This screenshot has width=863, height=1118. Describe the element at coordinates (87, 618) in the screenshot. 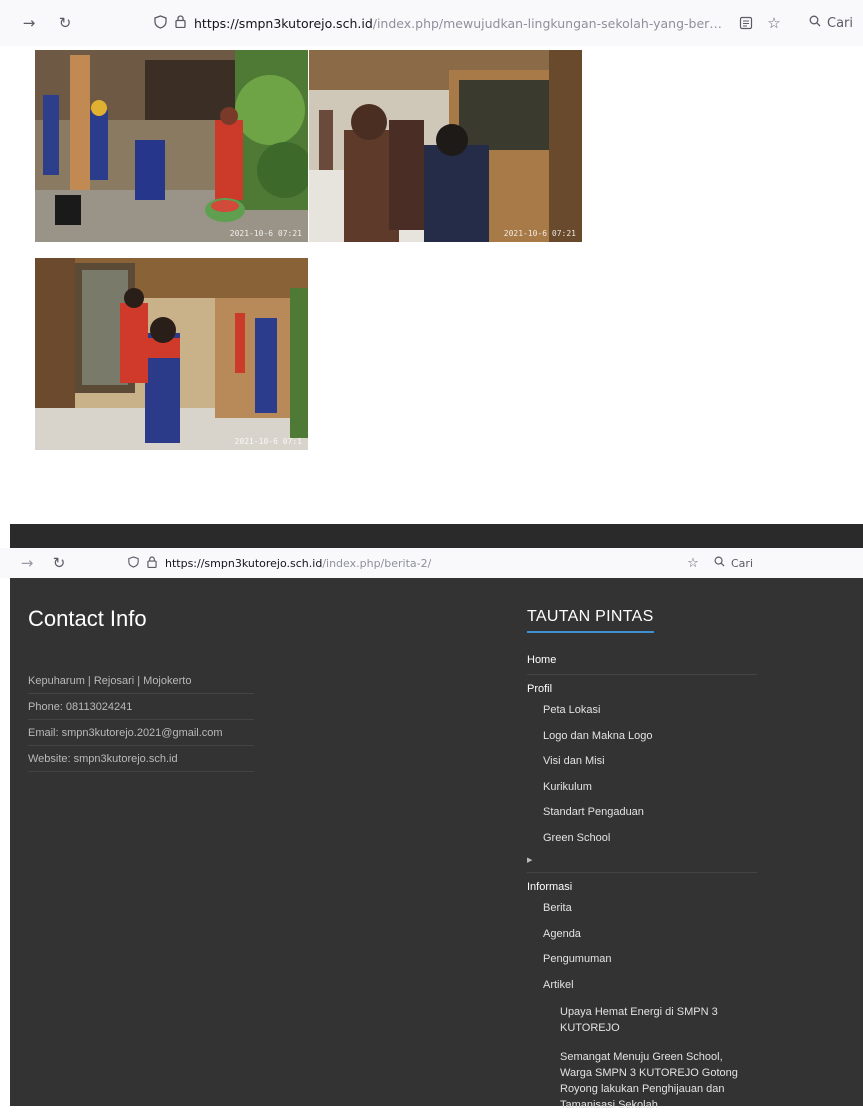

I see `contact-info-title: Contact Info` at that location.